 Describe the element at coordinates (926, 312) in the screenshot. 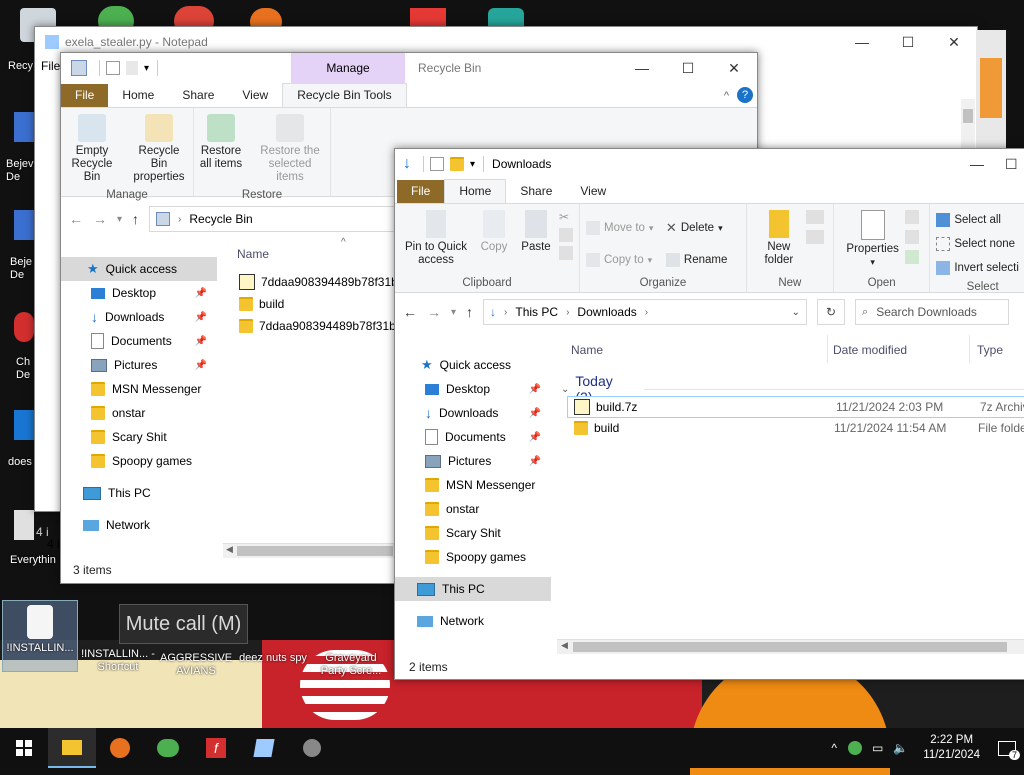

I see `search-input: Search Downloads` at that location.